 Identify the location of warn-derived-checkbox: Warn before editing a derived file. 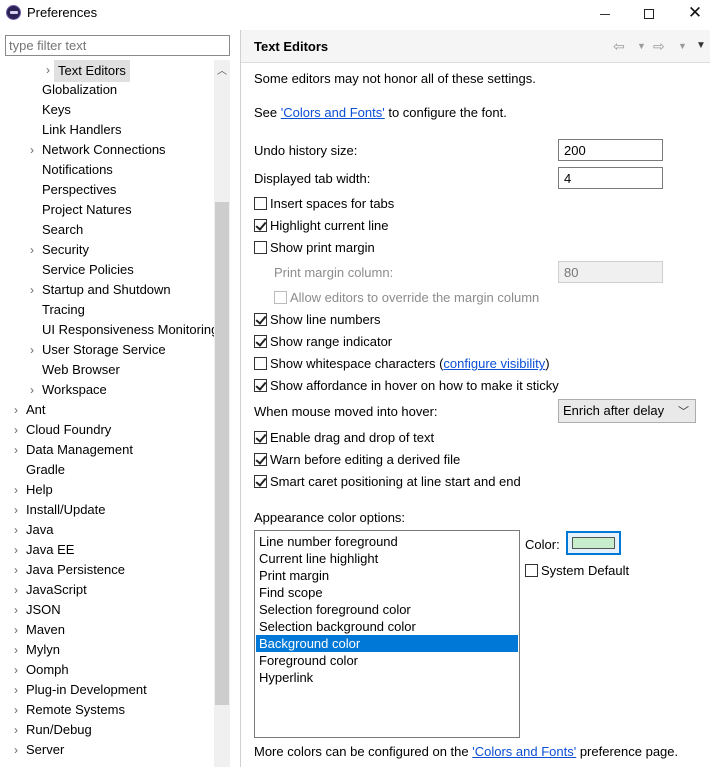
(357, 460).